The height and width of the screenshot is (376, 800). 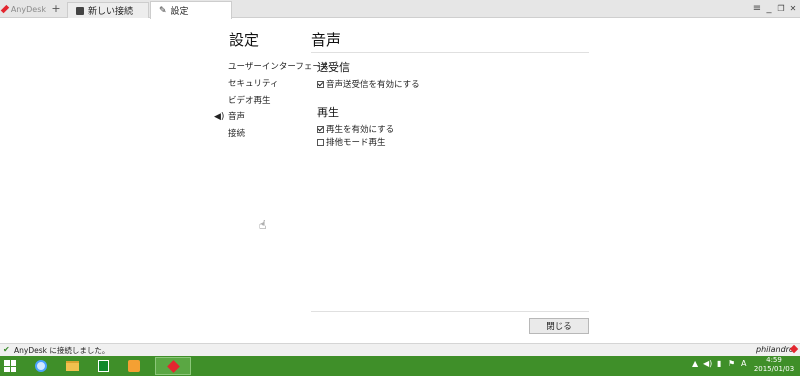 What do you see at coordinates (191, 10) in the screenshot?
I see `tab-settings: ✎ 設定` at bounding box center [191, 10].